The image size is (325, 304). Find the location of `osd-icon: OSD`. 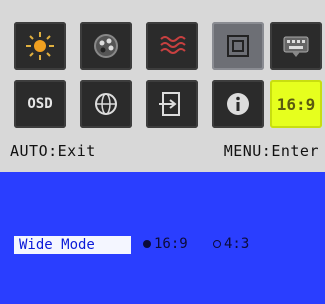

osd-icon: OSD is located at coordinates (40, 104).